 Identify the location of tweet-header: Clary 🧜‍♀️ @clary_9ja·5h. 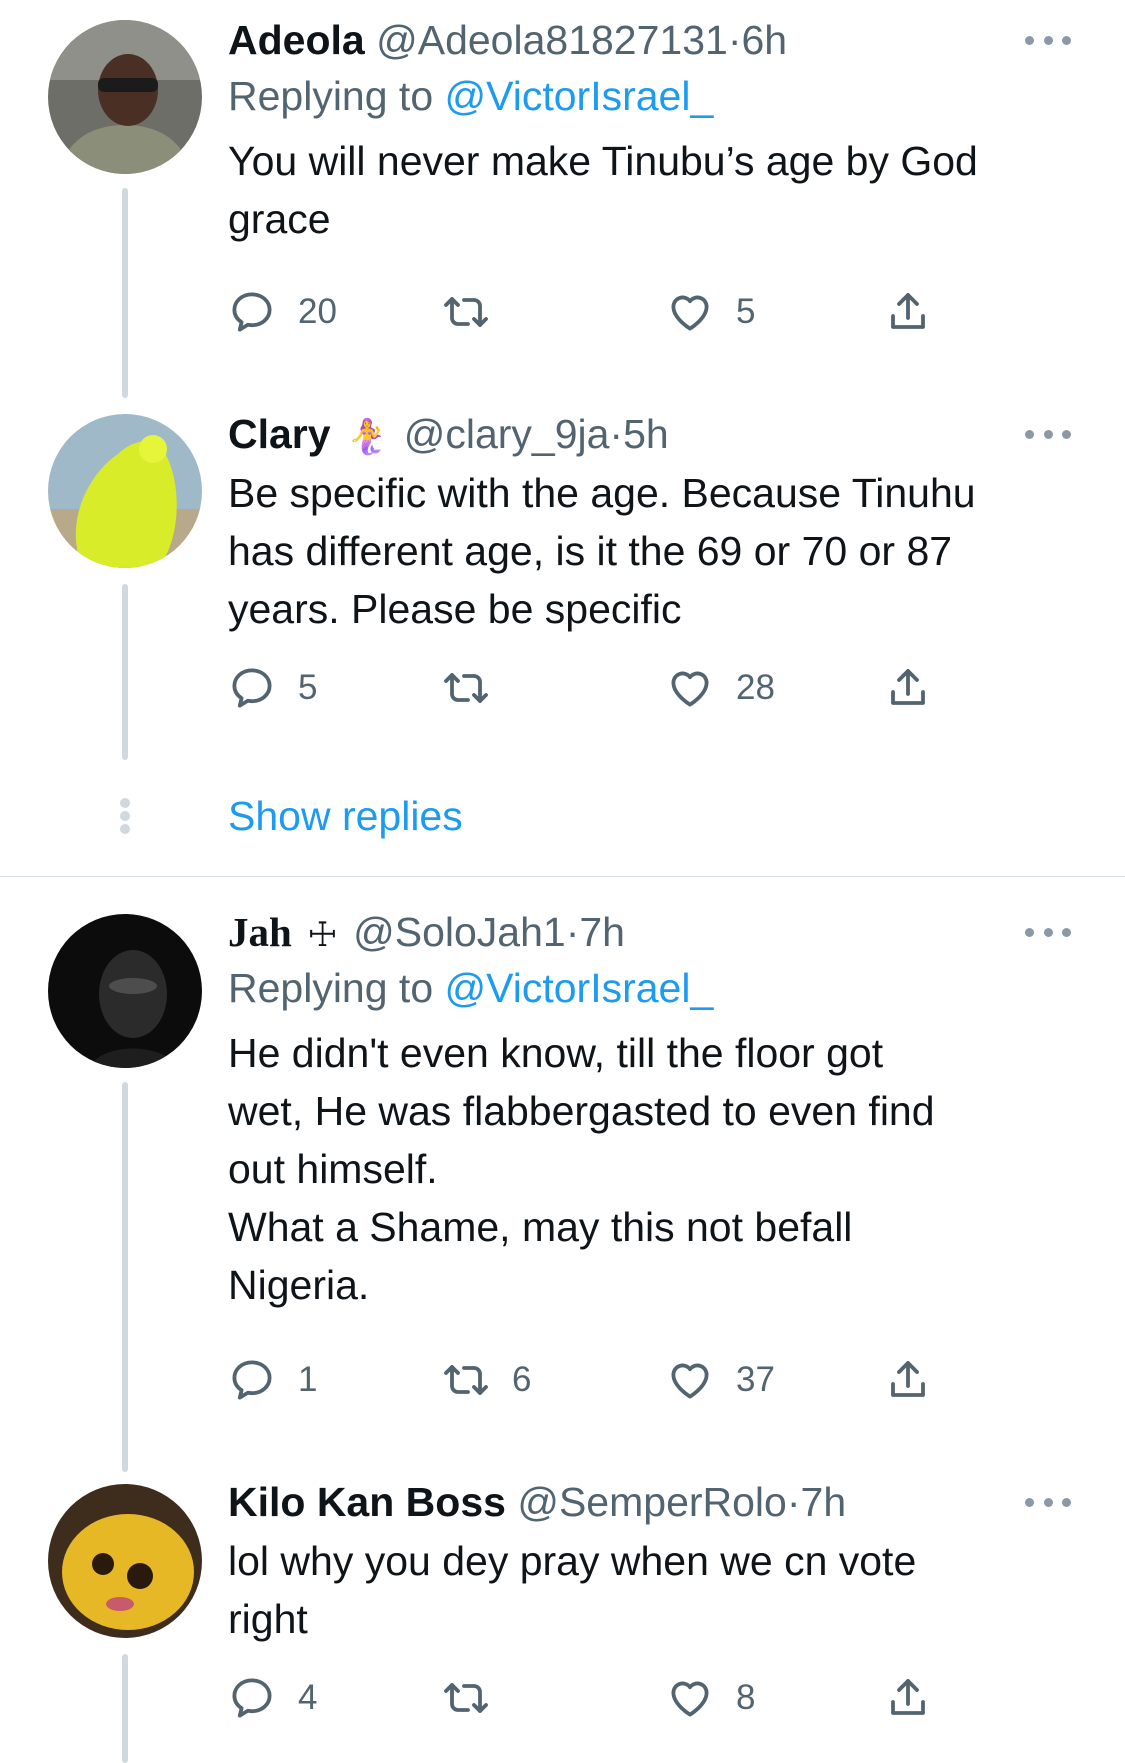
(649, 434).